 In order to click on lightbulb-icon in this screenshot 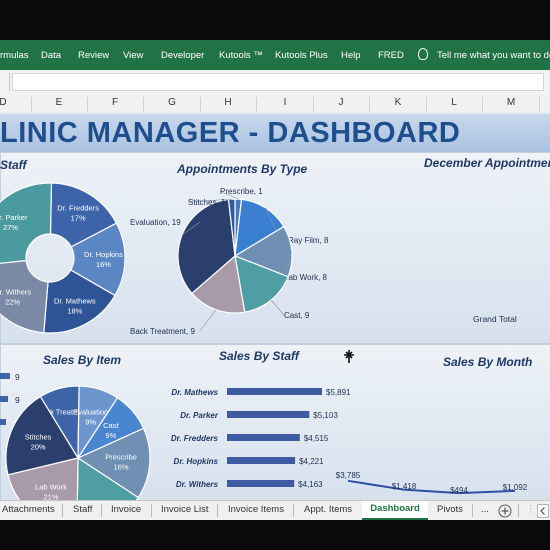, I will do `click(423, 54)`.